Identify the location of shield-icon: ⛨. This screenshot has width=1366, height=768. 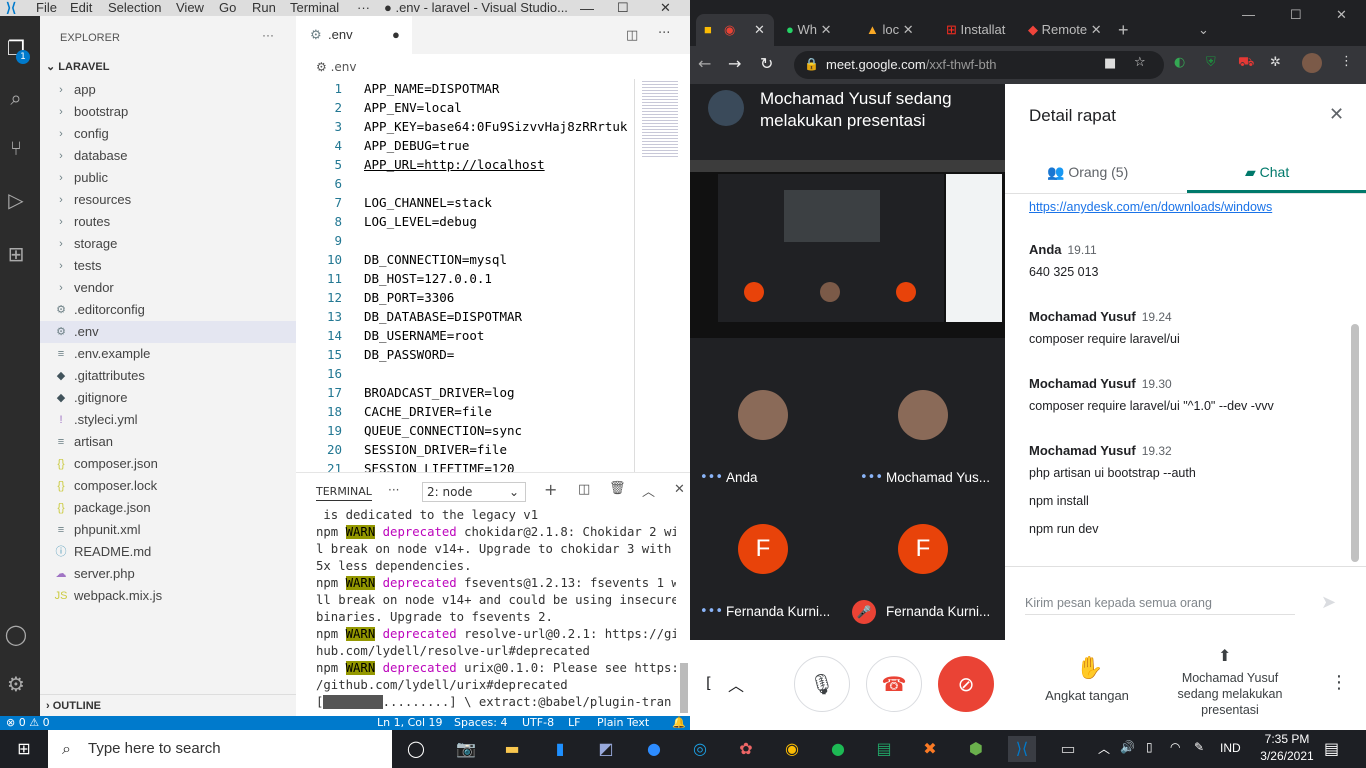
(1211, 62).